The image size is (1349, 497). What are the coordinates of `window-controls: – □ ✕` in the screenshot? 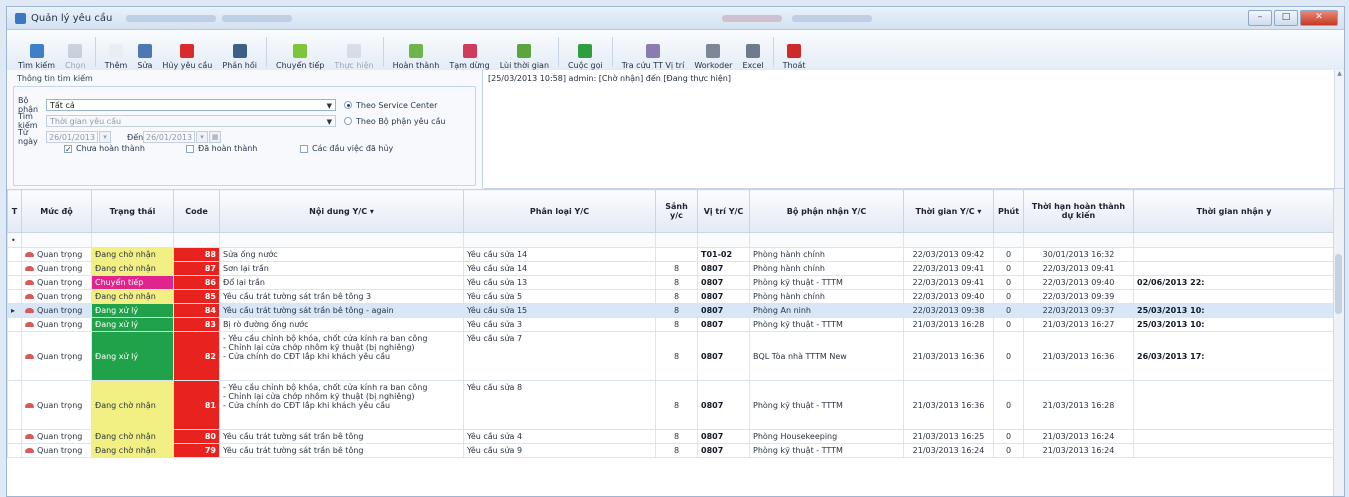 It's located at (1293, 18).